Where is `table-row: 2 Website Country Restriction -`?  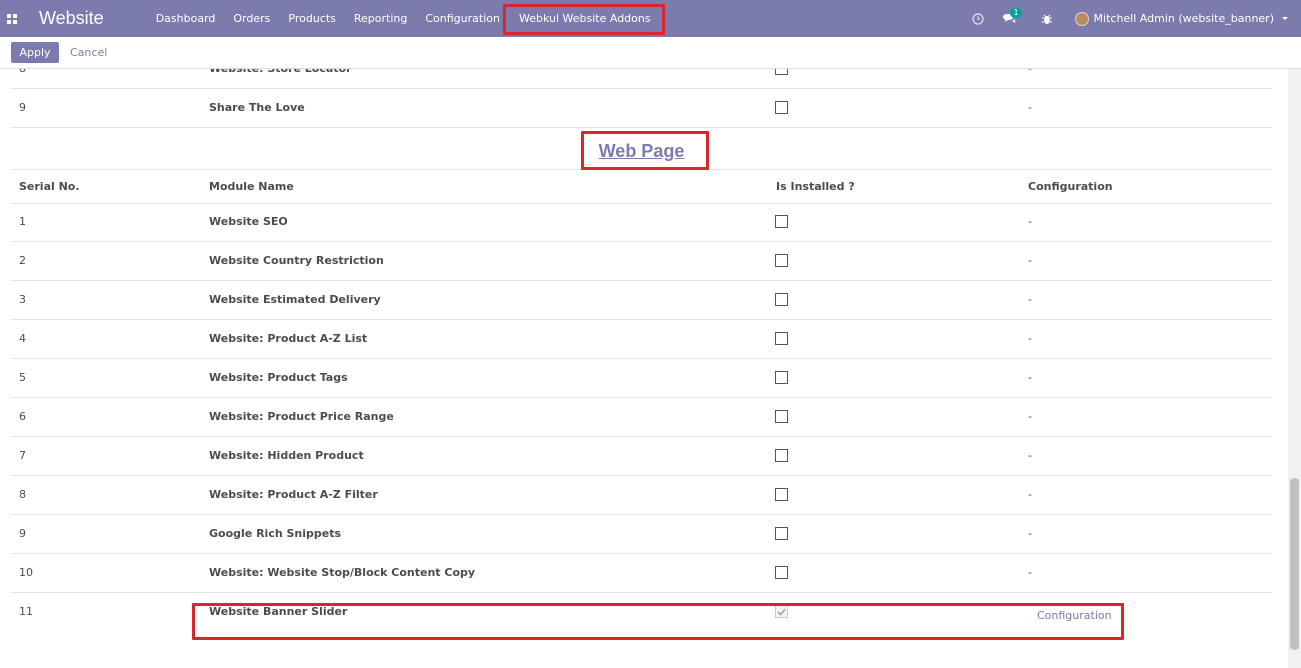 table-row: 2 Website Country Restriction - is located at coordinates (641, 261).